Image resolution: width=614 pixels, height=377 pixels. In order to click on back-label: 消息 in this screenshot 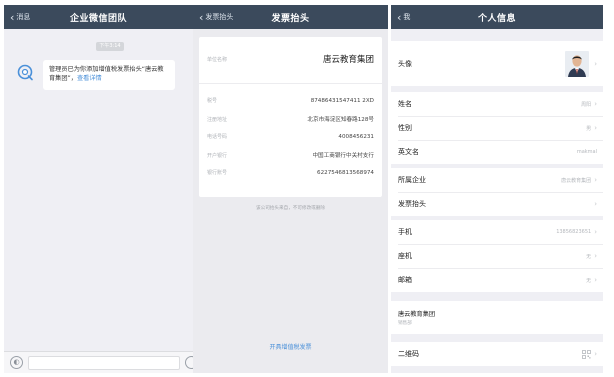, I will do `click(23, 17)`.